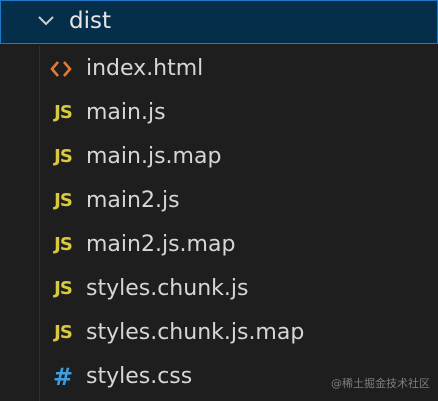 The height and width of the screenshot is (401, 438). I want to click on file-name: styles.chunk.js.map, so click(195, 332).